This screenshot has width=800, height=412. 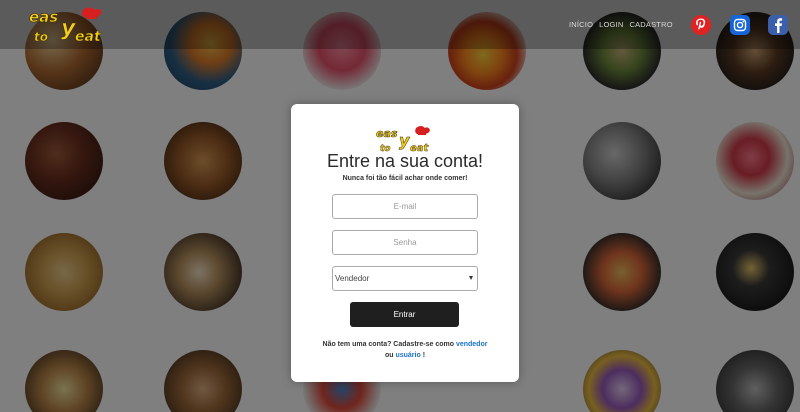 I want to click on signup-prefix: Não tem uma conta? Cadastre-se como, so click(x=388, y=344).